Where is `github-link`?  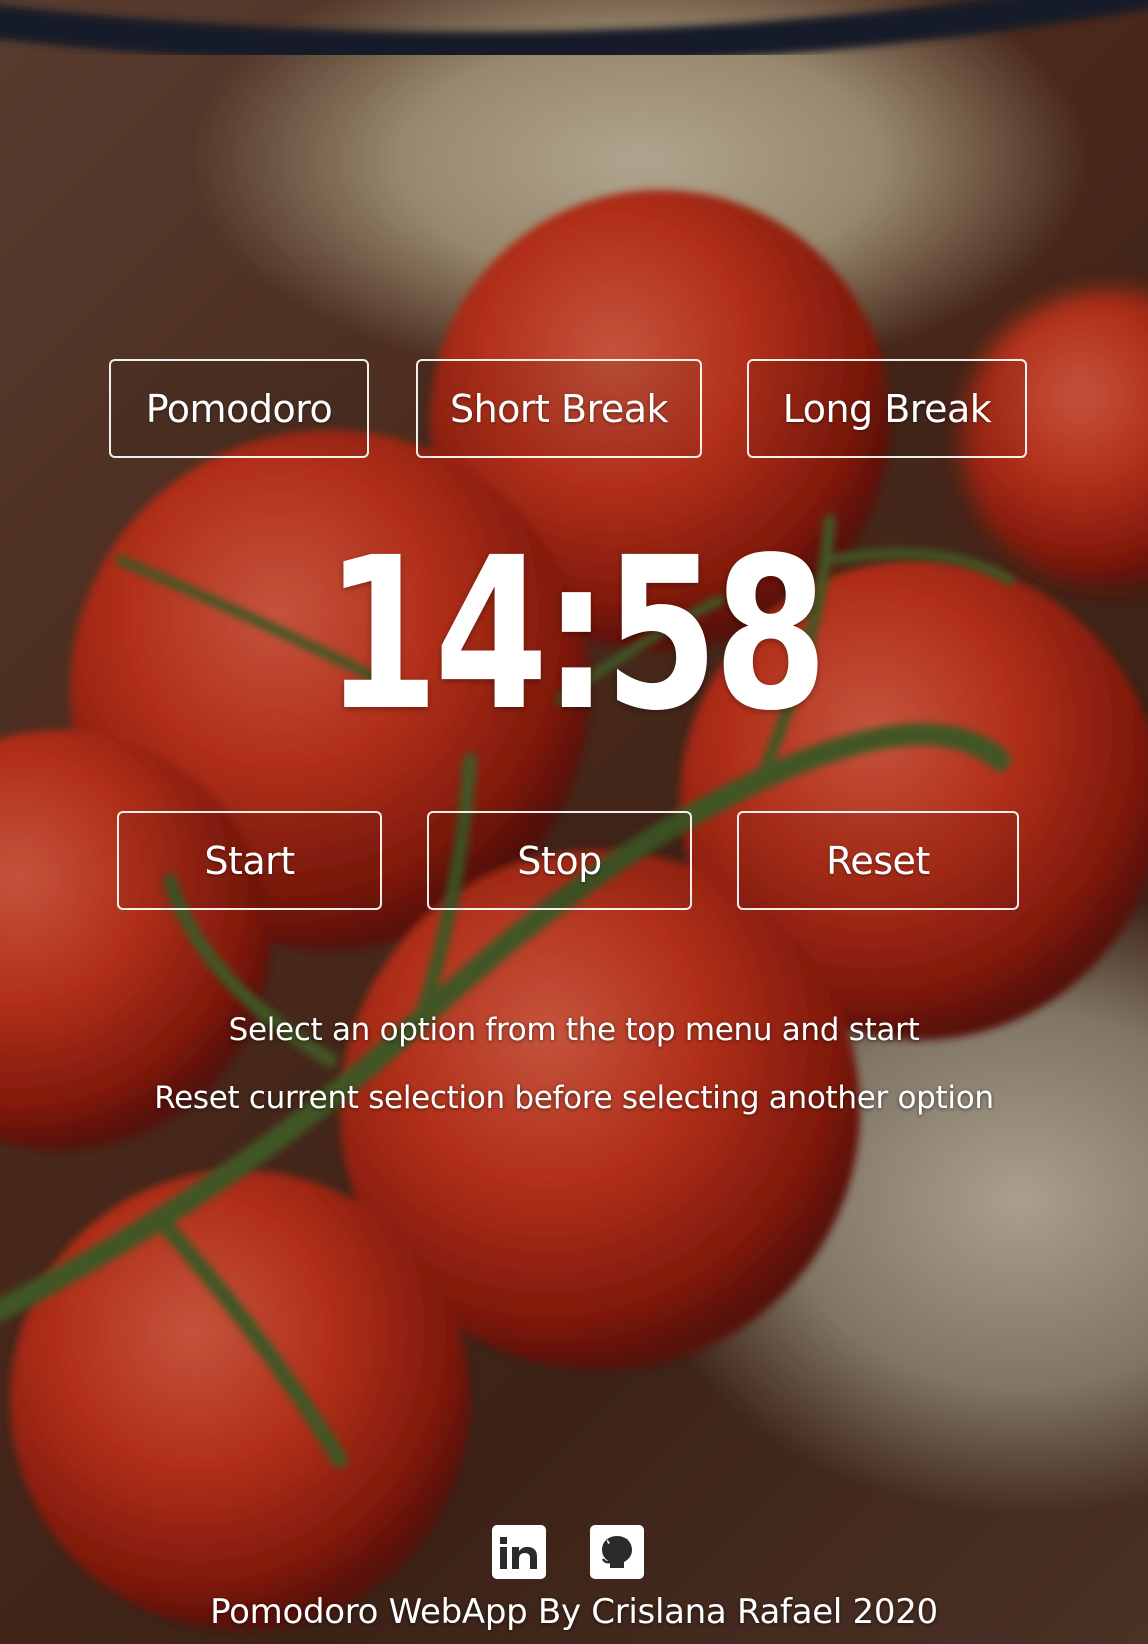 github-link is located at coordinates (617, 1552).